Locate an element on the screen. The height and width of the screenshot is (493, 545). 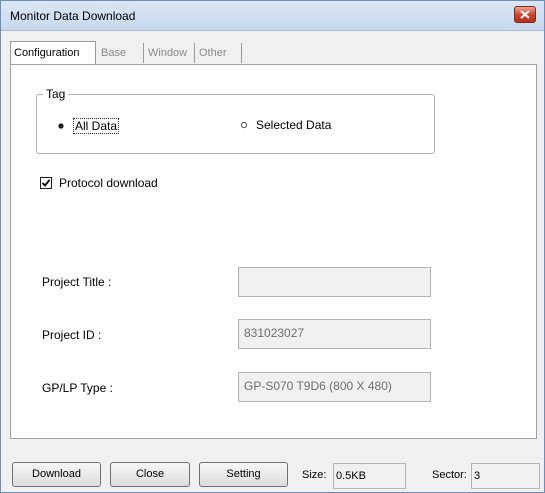
size-label: Size: is located at coordinates (314, 475).